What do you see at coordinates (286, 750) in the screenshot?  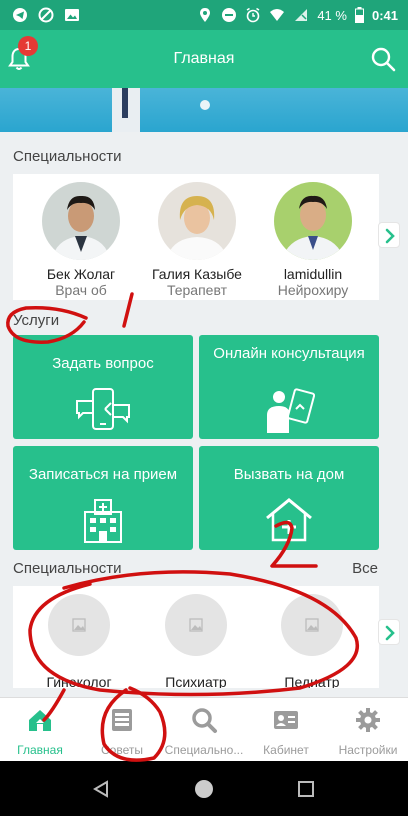 I see `nav-label: Кабинет` at bounding box center [286, 750].